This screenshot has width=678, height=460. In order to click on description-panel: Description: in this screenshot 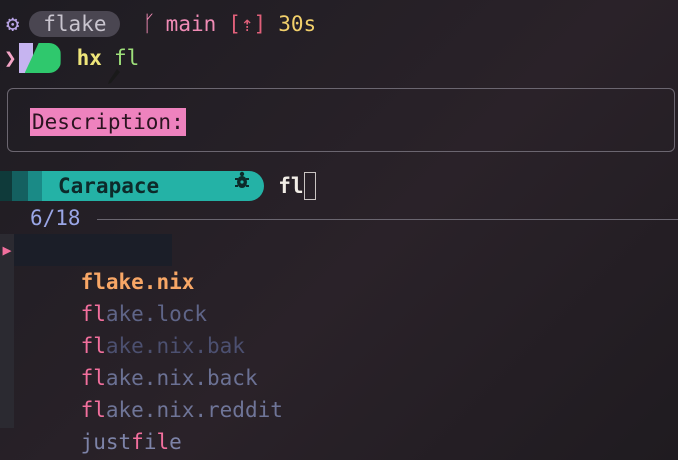, I will do `click(341, 120)`.